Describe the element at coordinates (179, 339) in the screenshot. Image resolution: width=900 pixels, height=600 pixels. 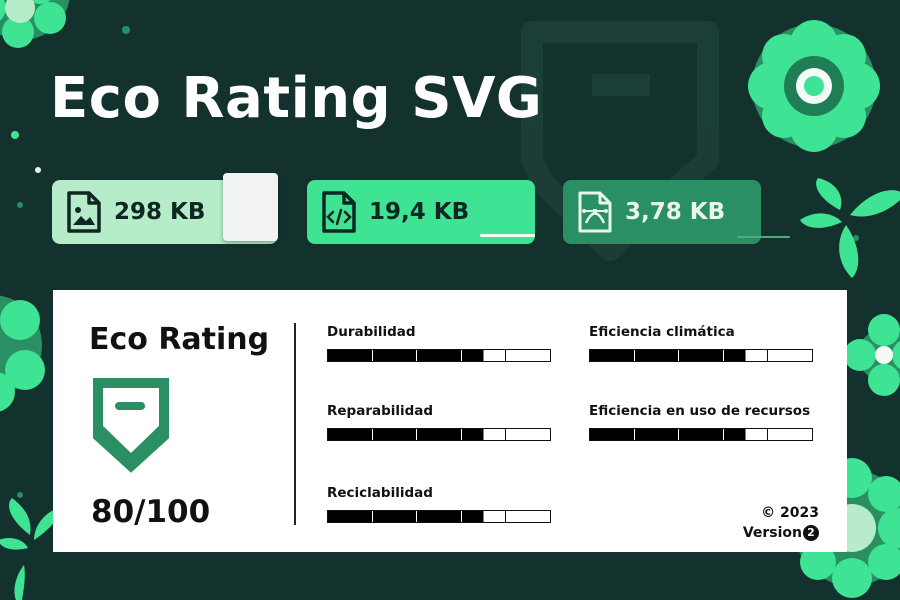
I see `card-title: Eco Rating` at that location.